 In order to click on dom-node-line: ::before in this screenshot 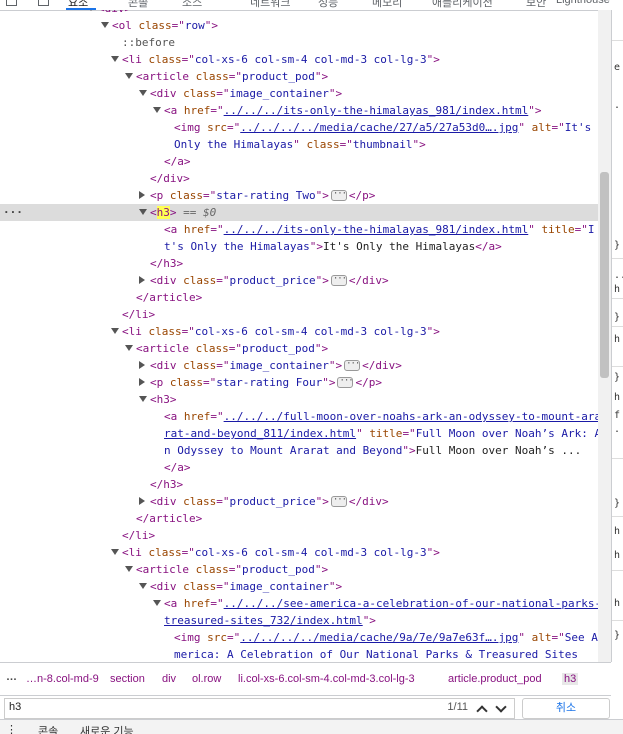, I will do `click(299, 42)`.